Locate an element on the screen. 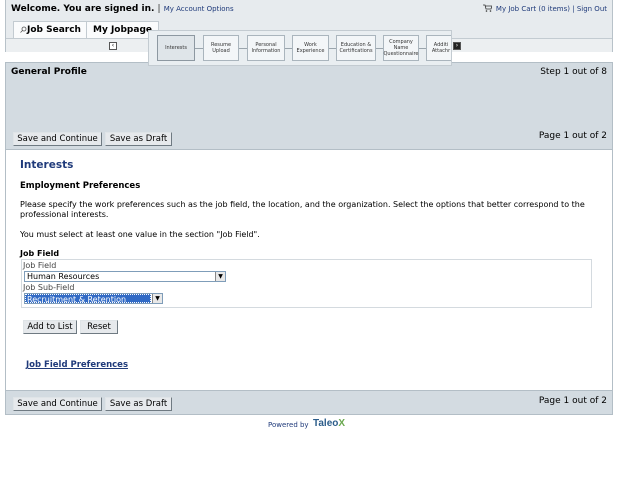 The width and height of the screenshot is (640, 480). profile-title: General Profile is located at coordinates (49, 72).